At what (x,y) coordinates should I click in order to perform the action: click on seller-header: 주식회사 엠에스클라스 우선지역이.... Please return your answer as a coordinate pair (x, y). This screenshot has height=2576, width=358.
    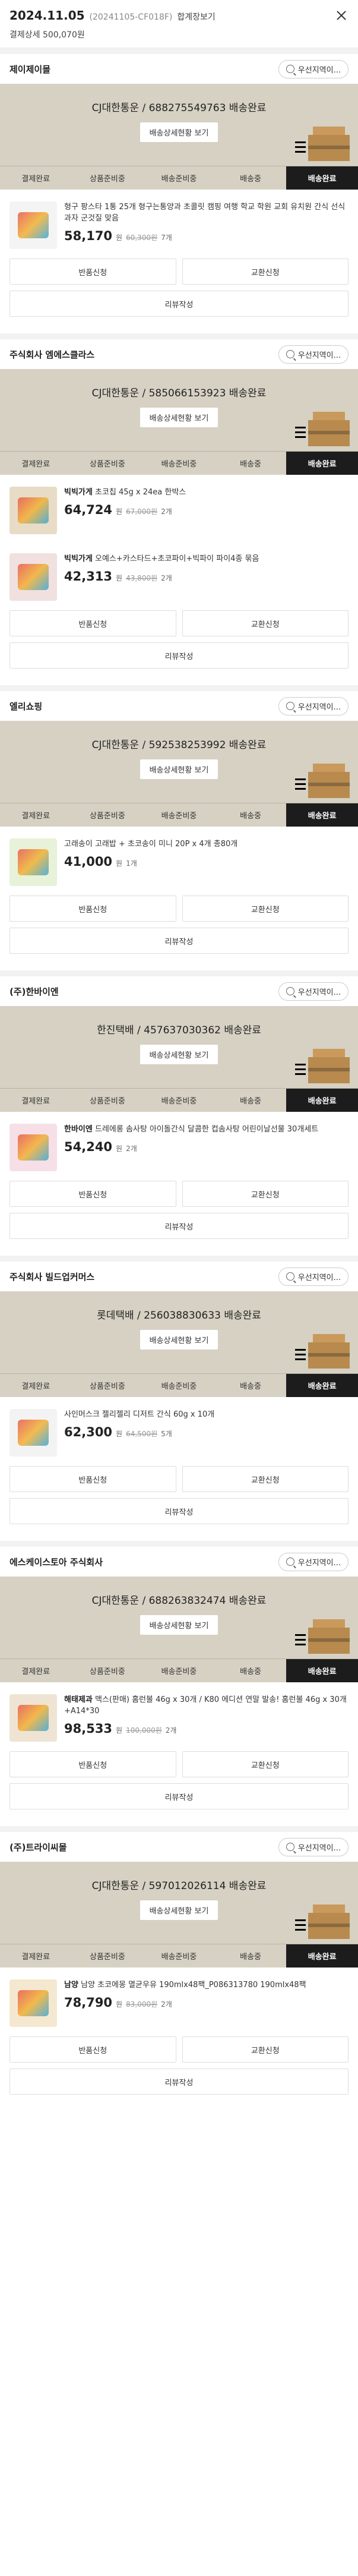
    Looking at the image, I should click on (179, 354).